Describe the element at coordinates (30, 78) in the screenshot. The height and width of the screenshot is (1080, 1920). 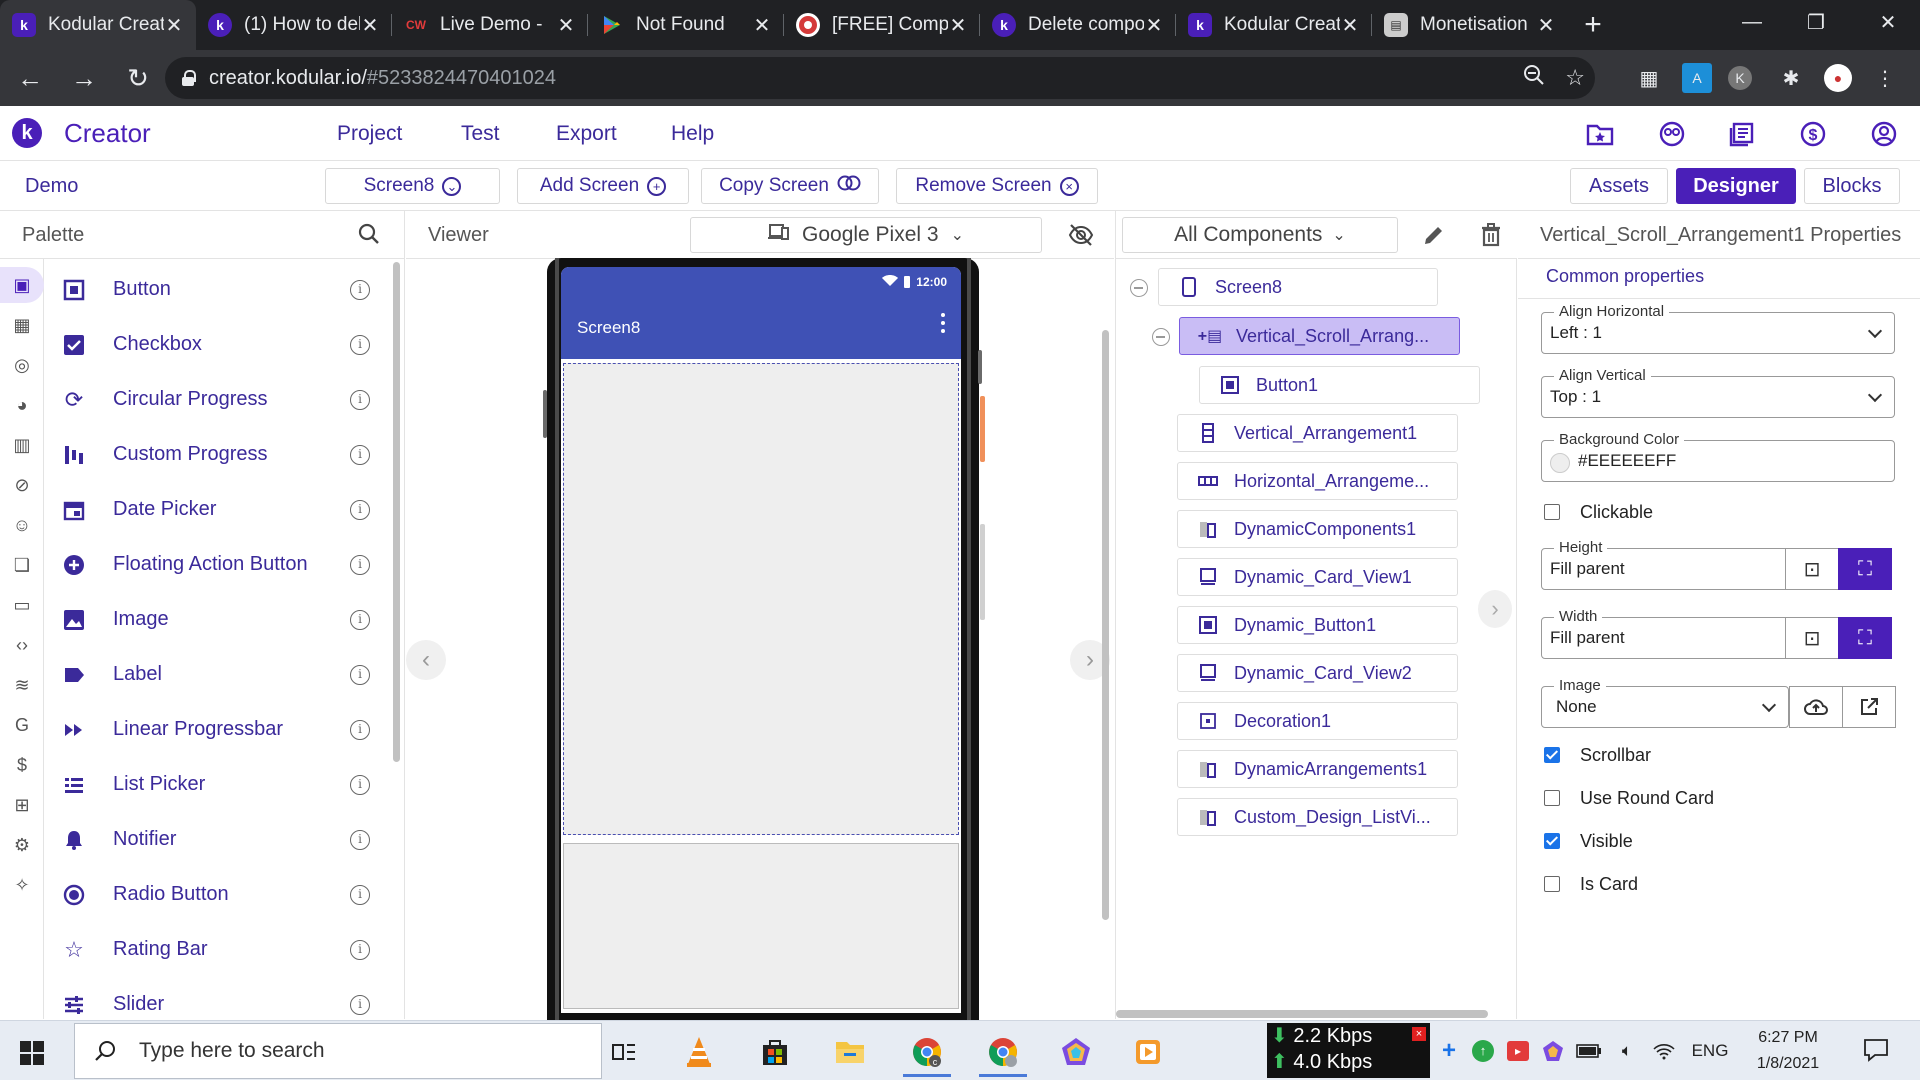
I see `back-icon: ←` at that location.